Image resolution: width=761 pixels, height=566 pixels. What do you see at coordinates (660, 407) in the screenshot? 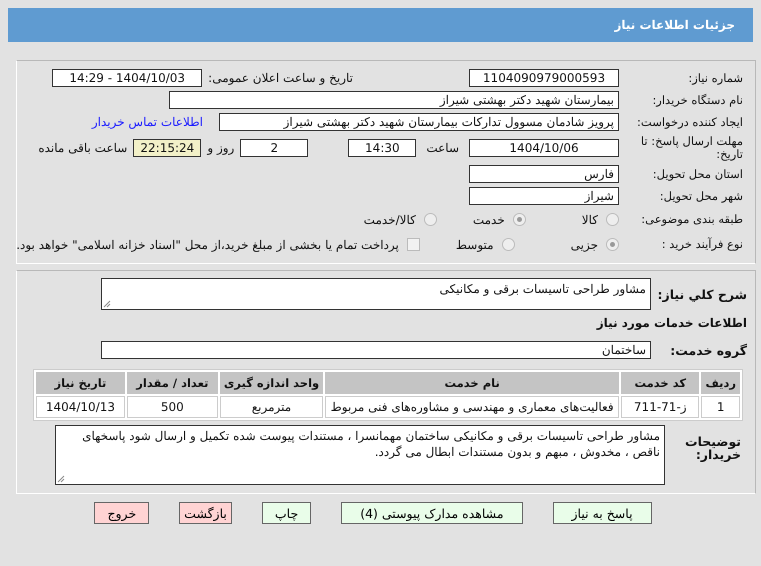
I see `table-cell: ز-71-711` at bounding box center [660, 407].